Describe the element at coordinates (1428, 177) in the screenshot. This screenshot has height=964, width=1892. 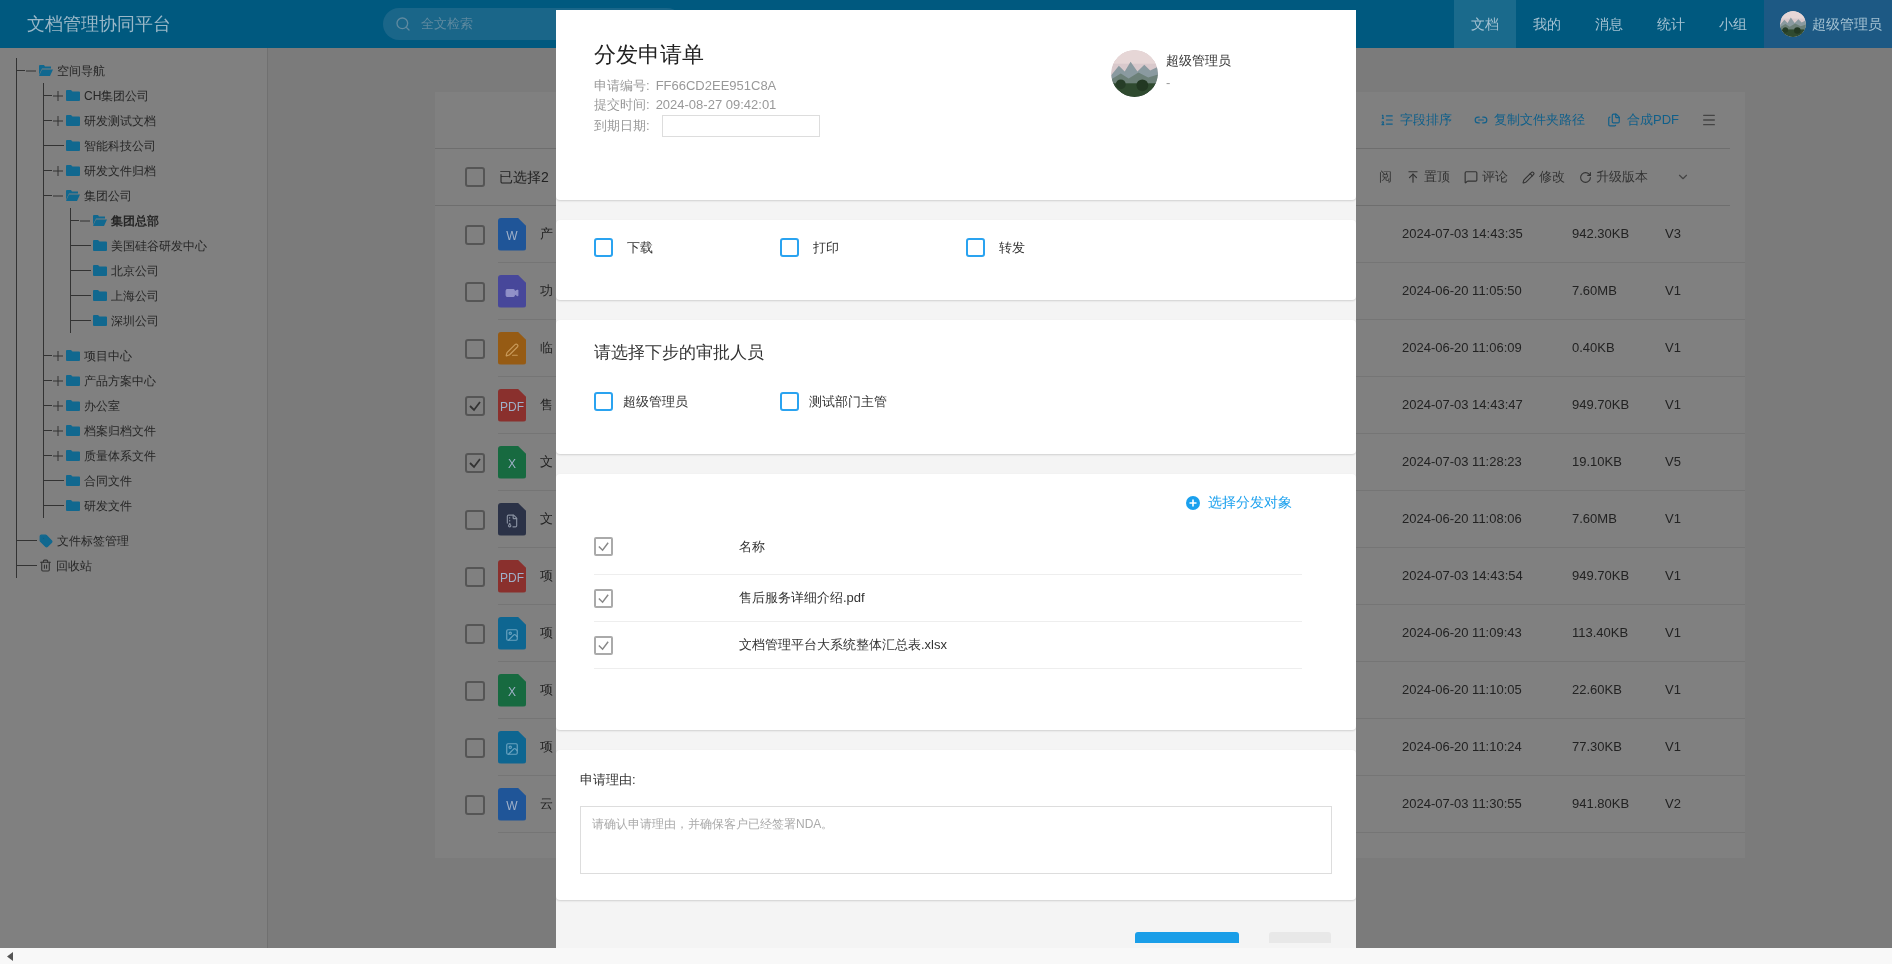
I see `action-button: 置顶` at that location.